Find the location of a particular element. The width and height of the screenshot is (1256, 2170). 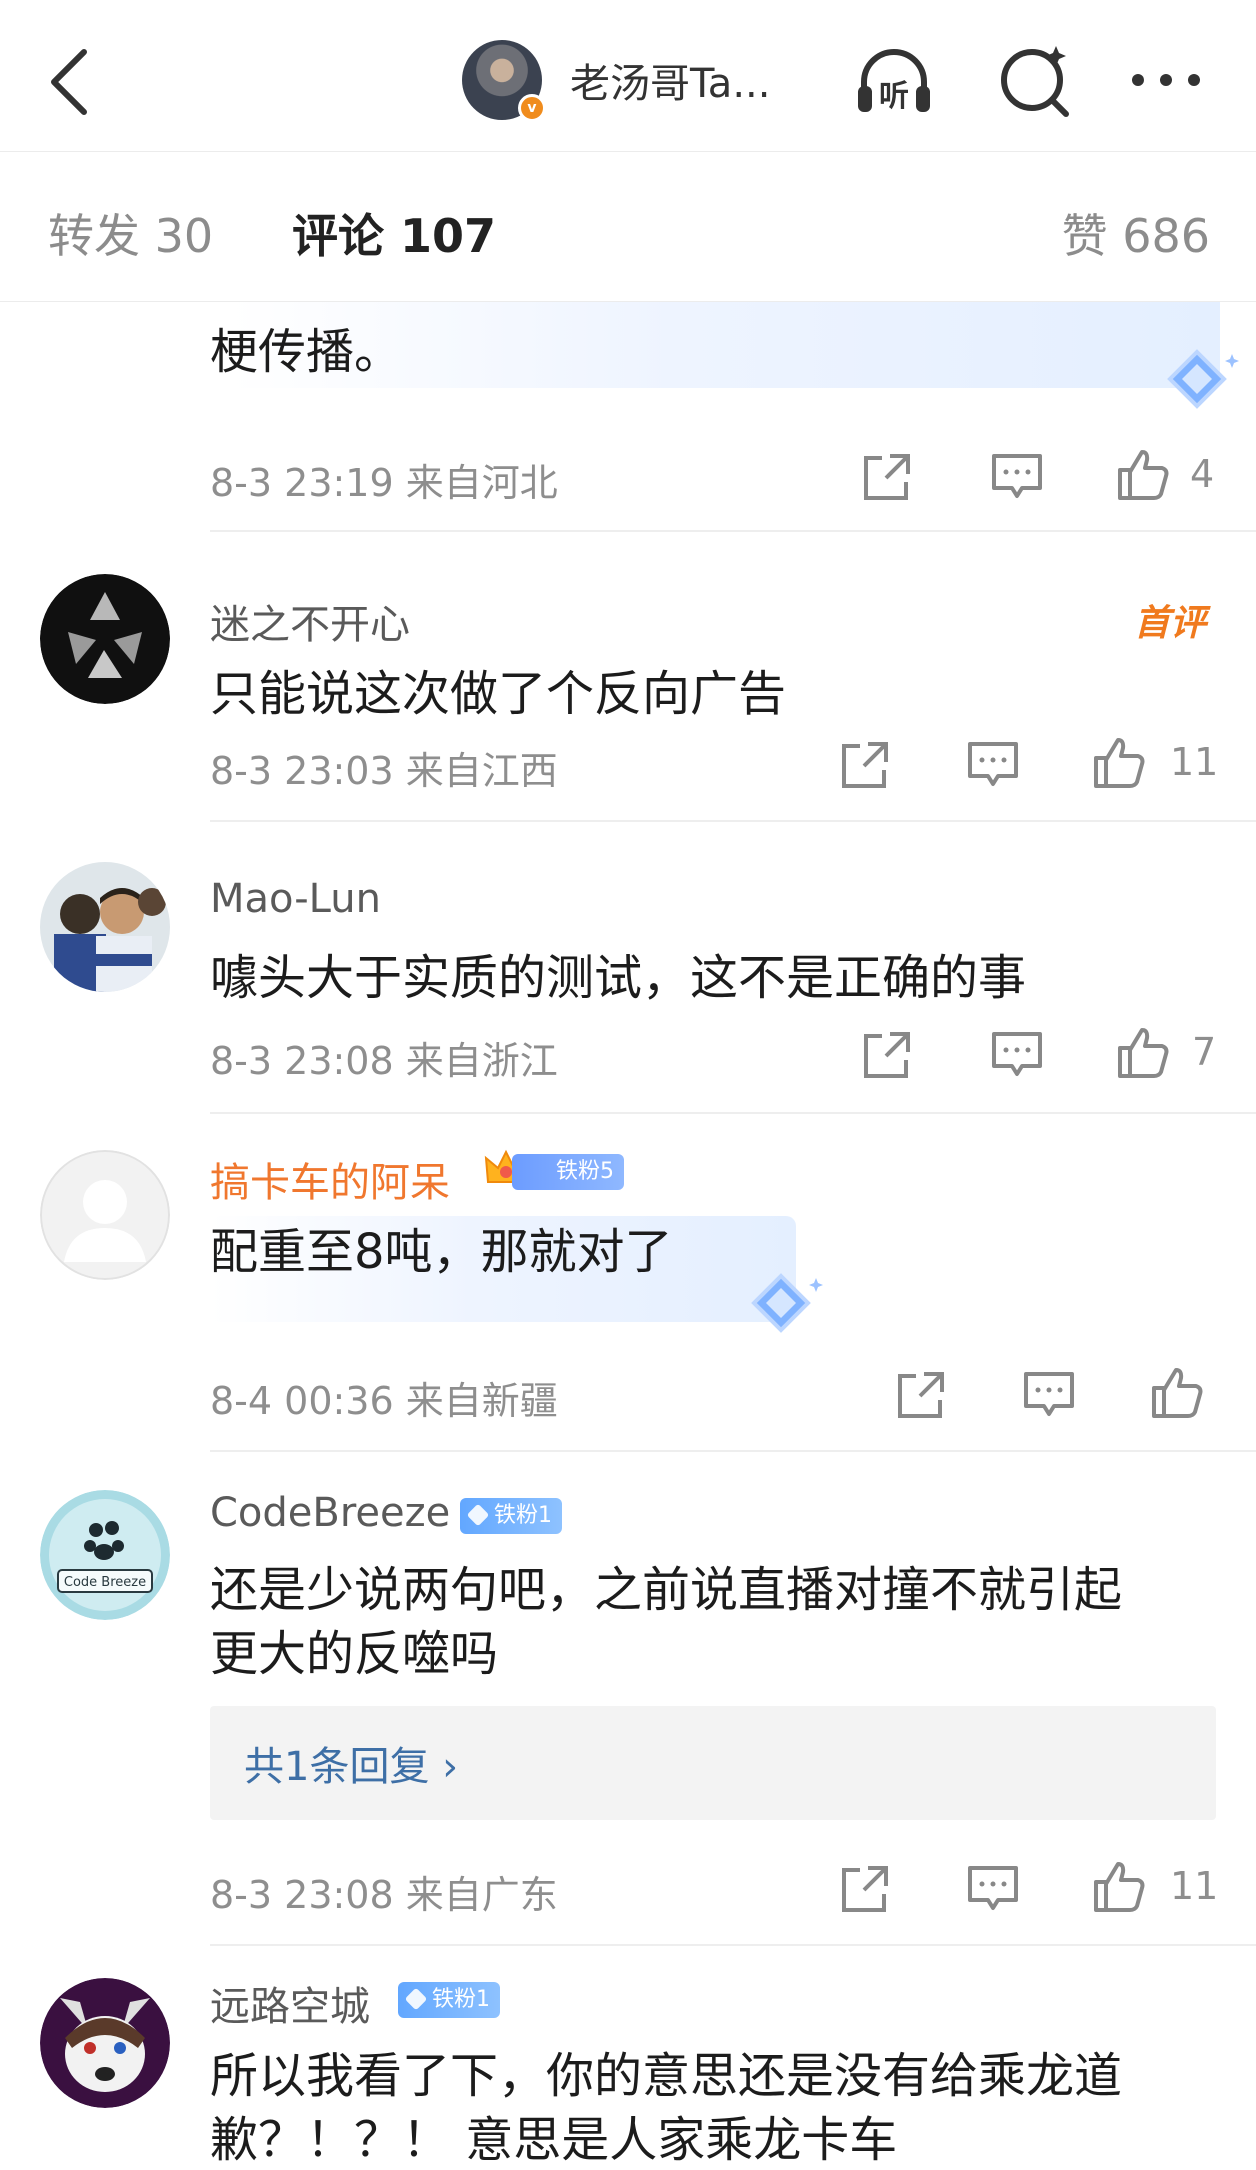

comment-meta: 8-3 23:03 来自江西 is located at coordinates (384, 767).